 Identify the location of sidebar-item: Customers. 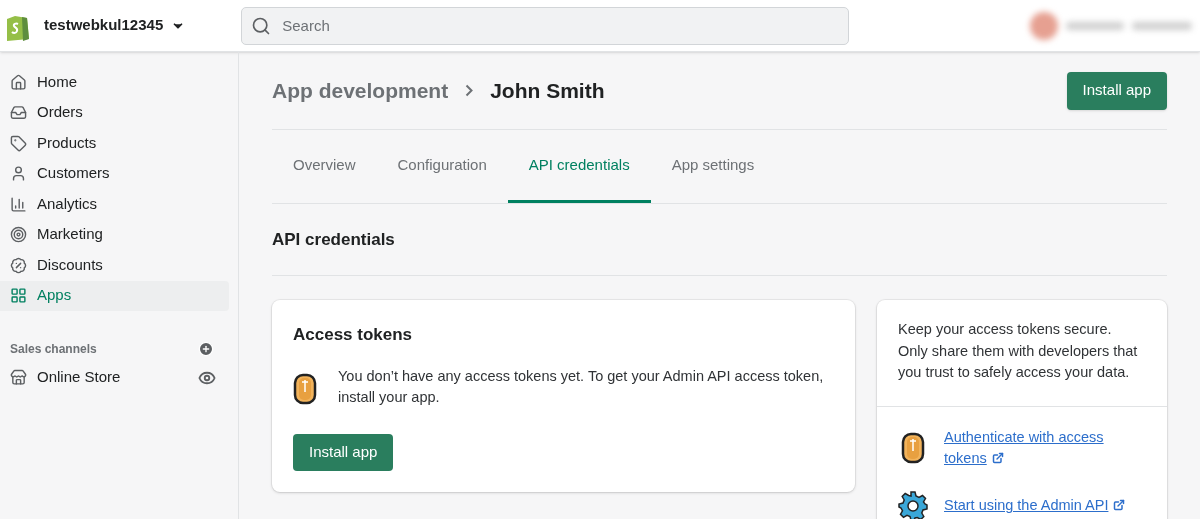
(114, 173).